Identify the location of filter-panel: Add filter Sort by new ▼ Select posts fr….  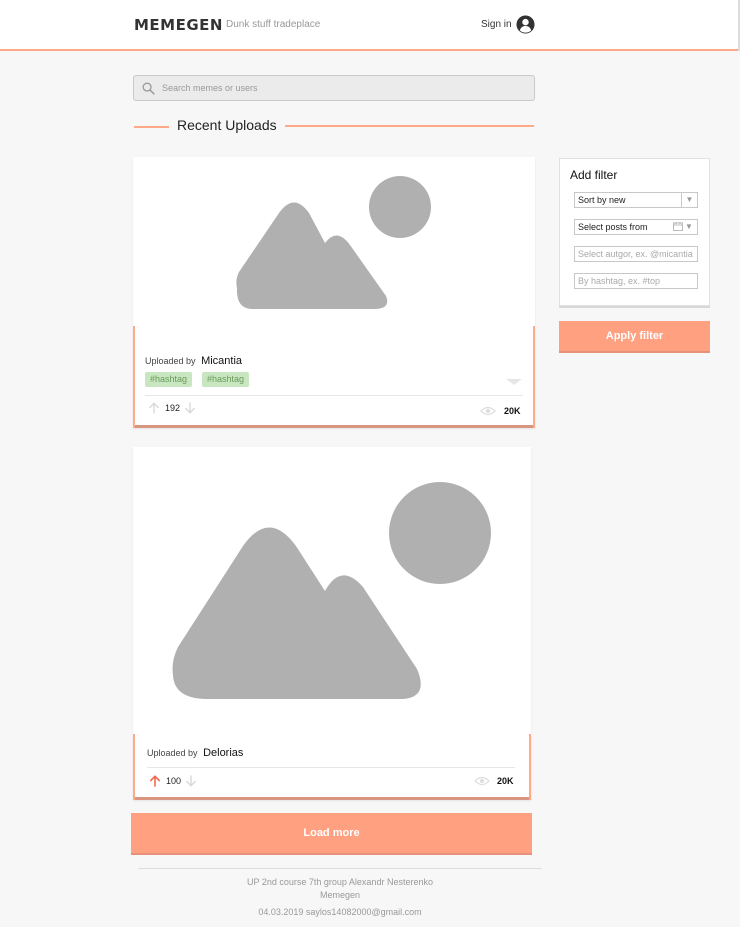
(634, 232).